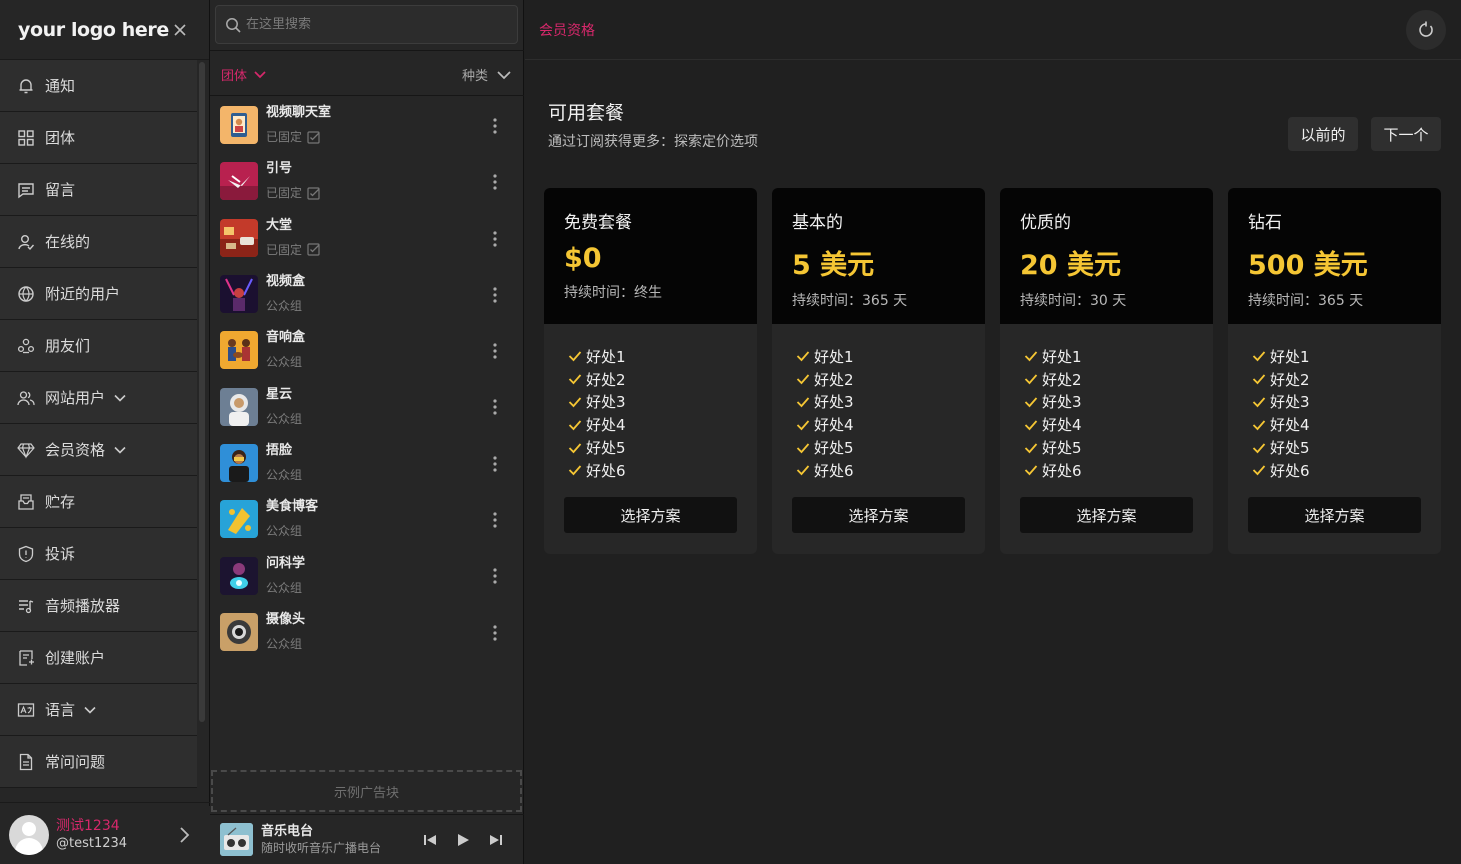  What do you see at coordinates (367, 632) in the screenshot?
I see `list-item: 摄像头 公众组` at bounding box center [367, 632].